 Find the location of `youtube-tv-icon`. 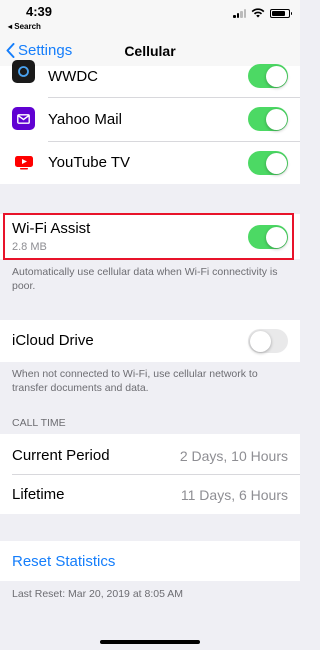

youtube-tv-icon is located at coordinates (23, 162).